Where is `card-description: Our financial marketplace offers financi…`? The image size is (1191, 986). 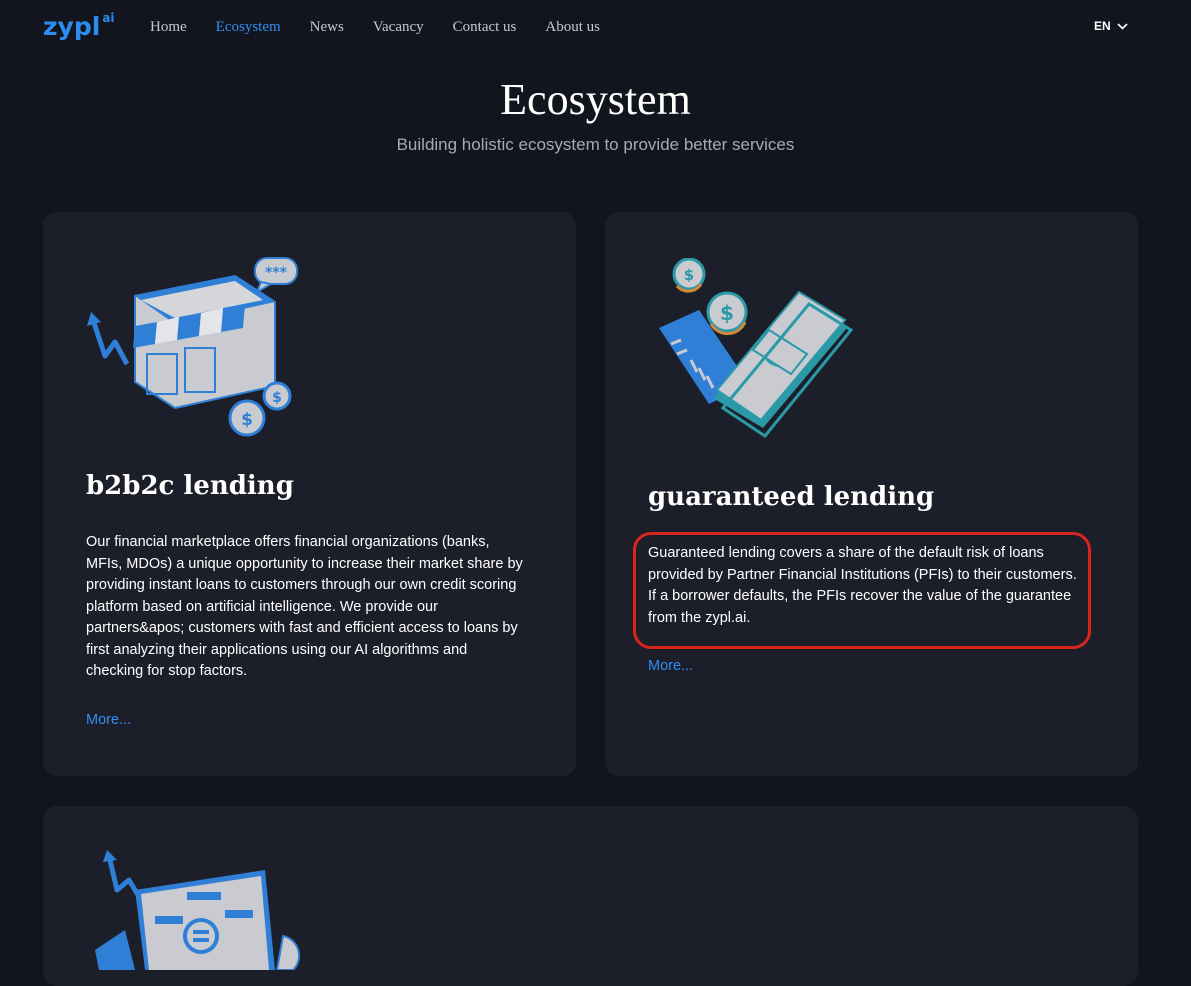 card-description: Our financial marketplace offers financi… is located at coordinates (304, 606).